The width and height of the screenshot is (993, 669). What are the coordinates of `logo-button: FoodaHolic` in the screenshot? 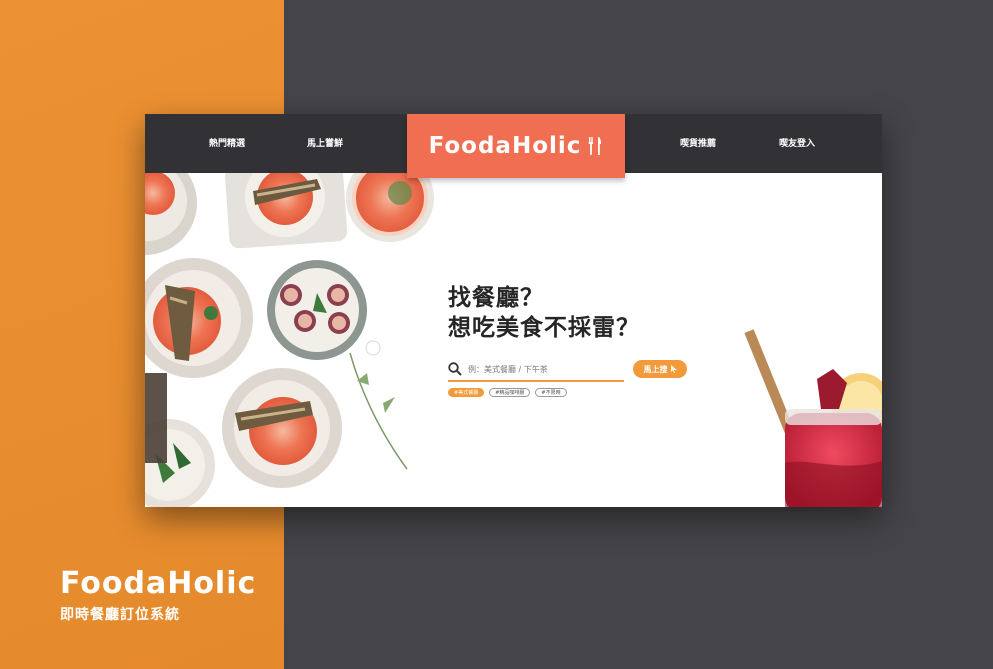 It's located at (516, 146).